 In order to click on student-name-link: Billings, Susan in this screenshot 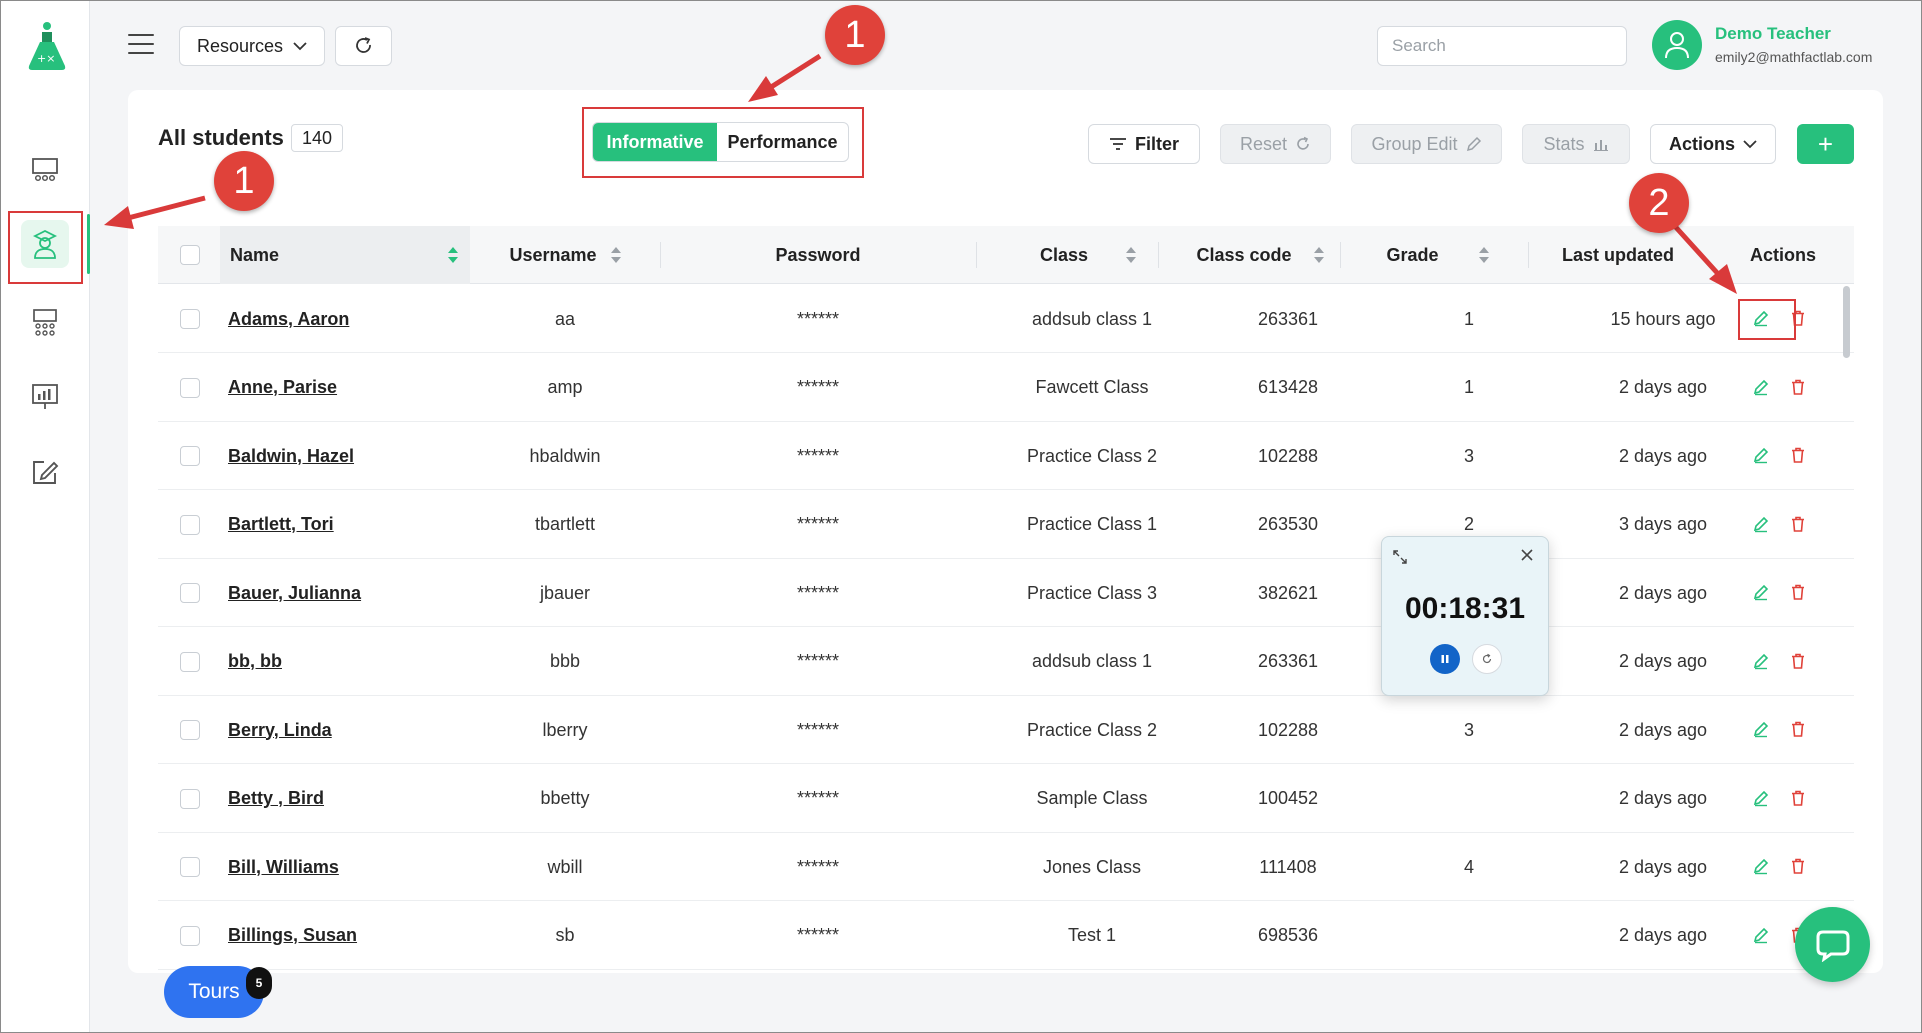, I will do `click(292, 935)`.